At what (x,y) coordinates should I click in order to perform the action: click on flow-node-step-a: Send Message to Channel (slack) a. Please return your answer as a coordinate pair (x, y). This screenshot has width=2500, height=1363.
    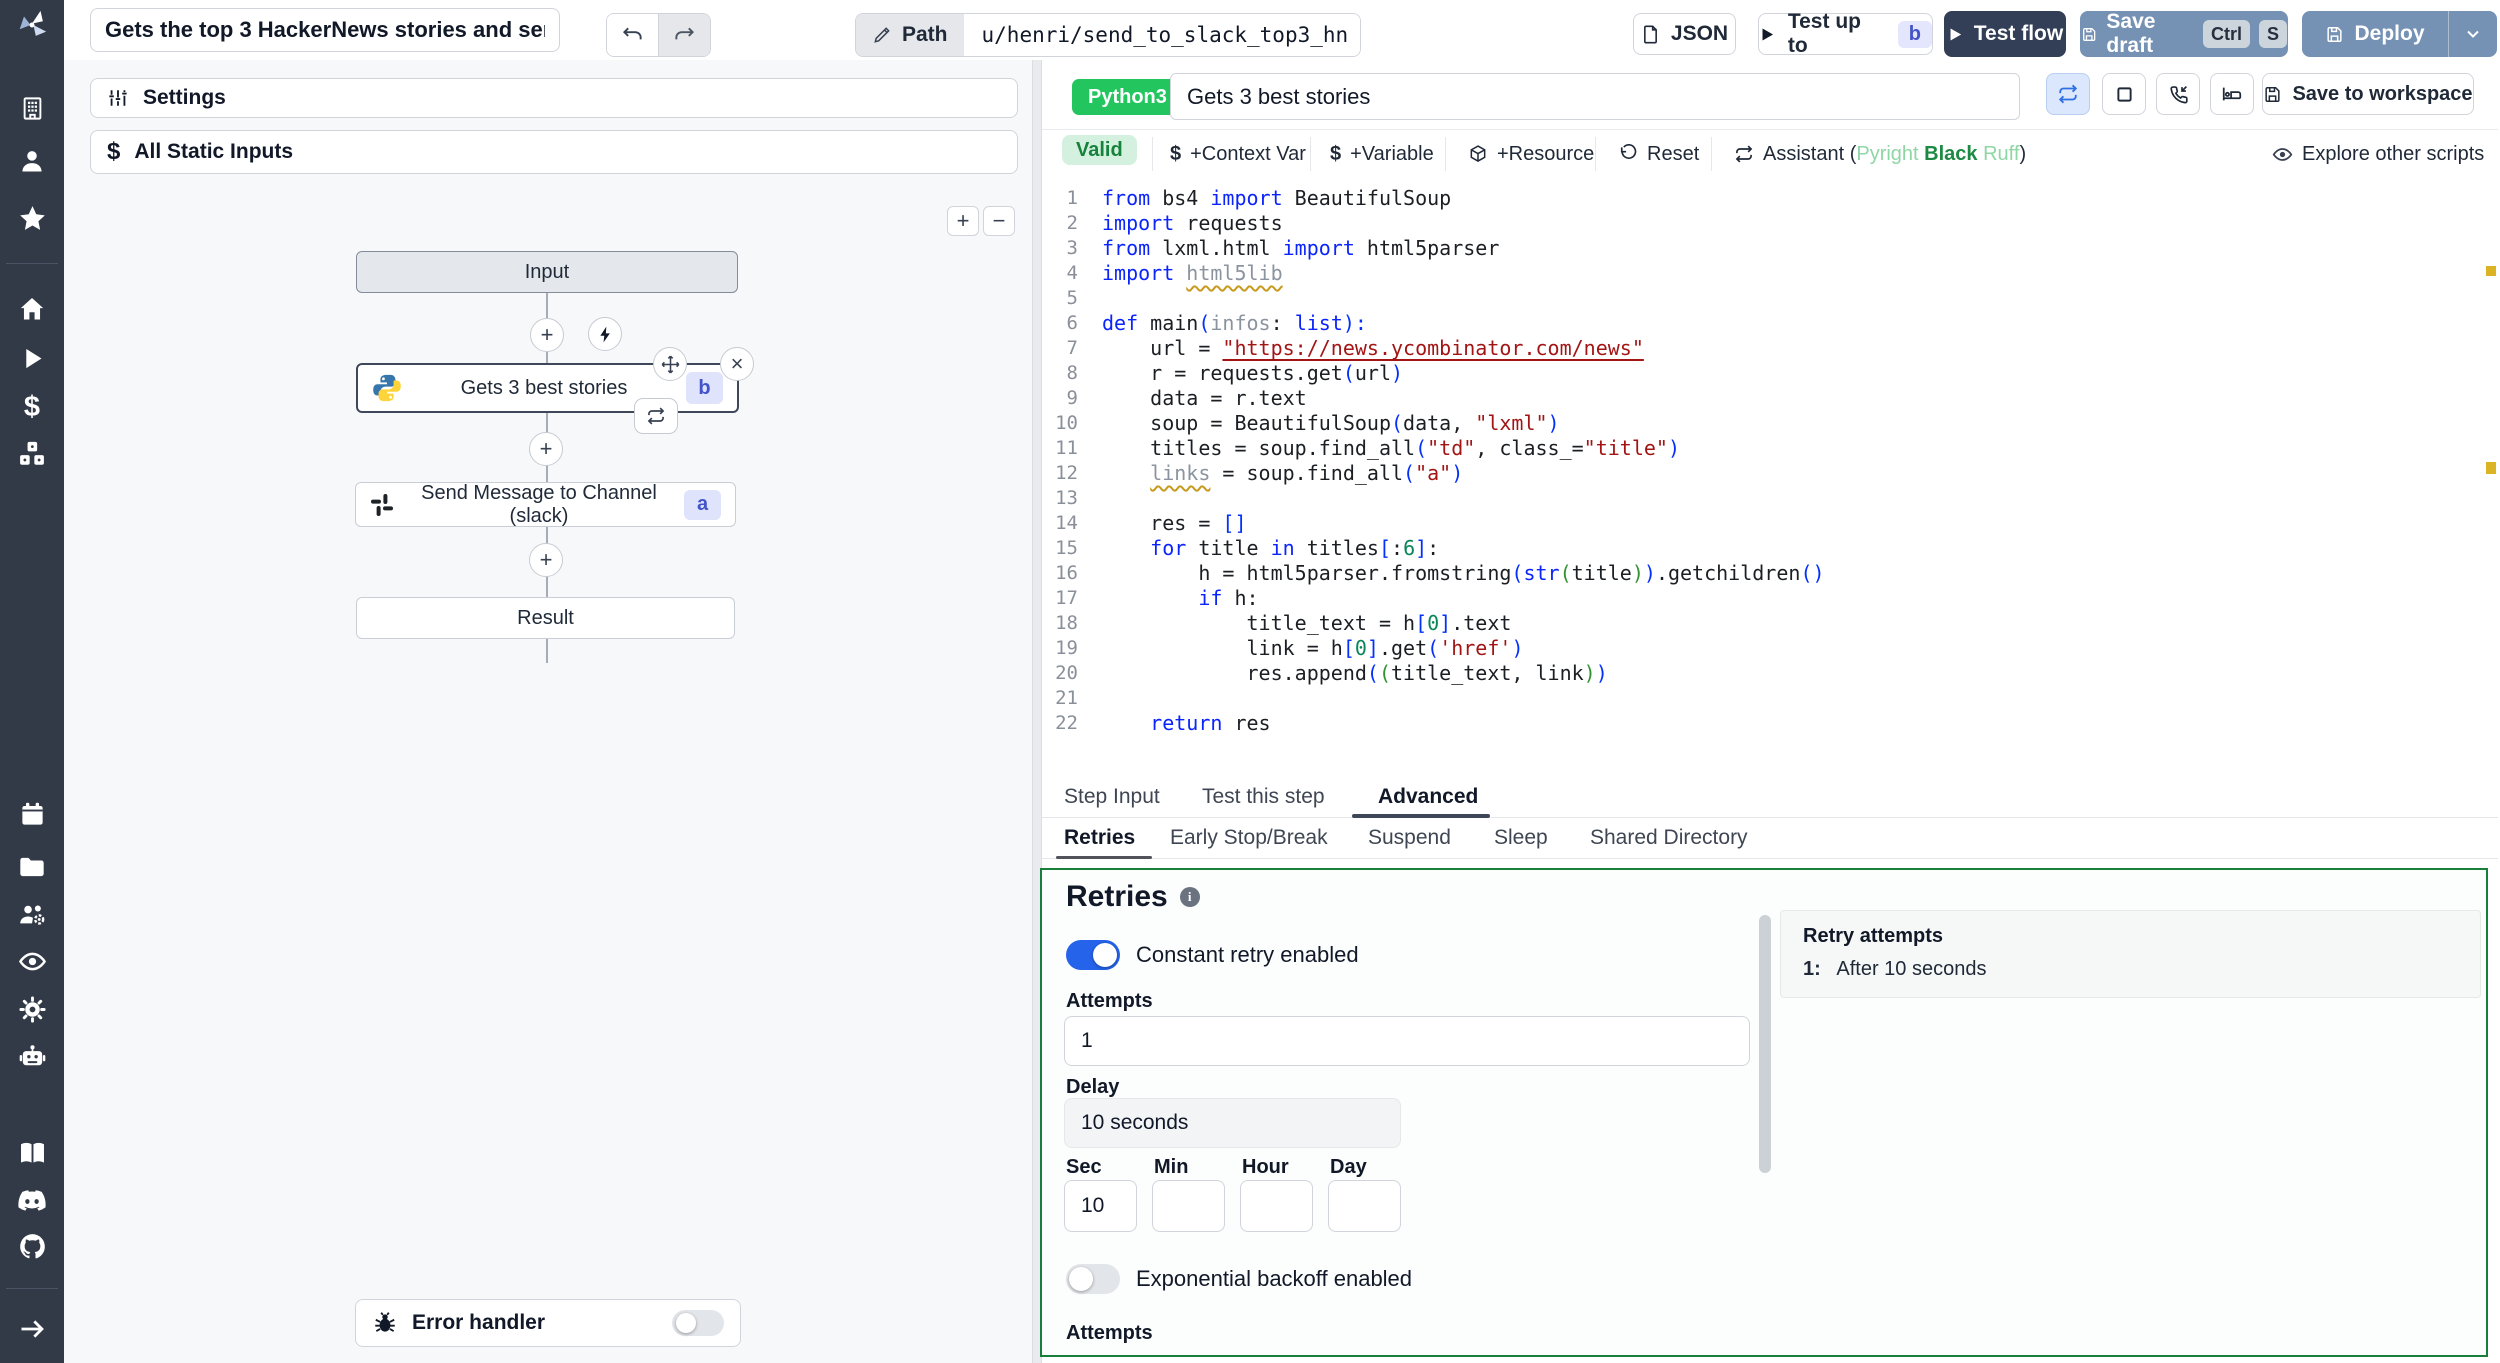
    Looking at the image, I should click on (545, 504).